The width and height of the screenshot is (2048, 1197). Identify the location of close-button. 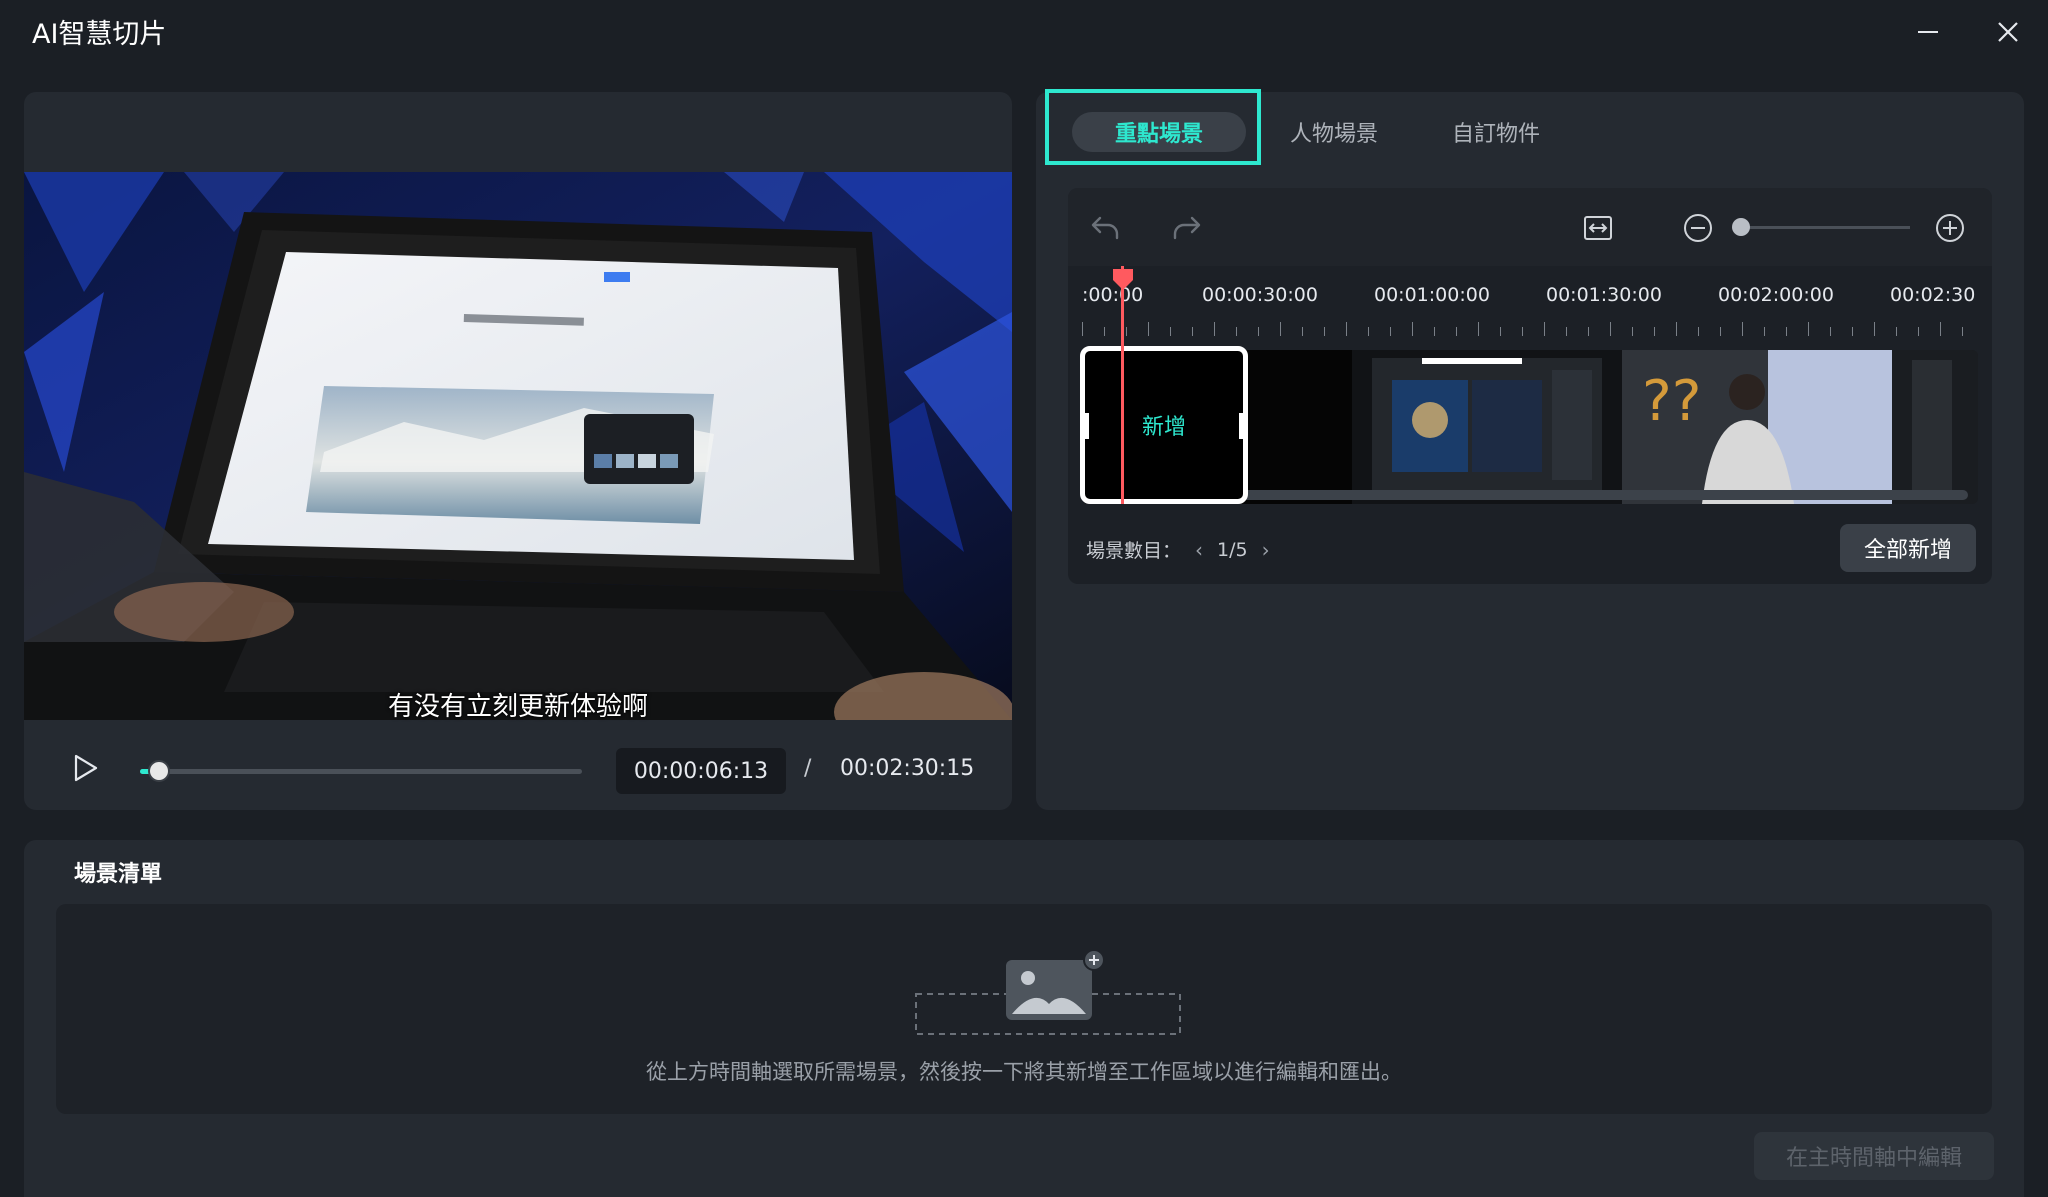
(2008, 32).